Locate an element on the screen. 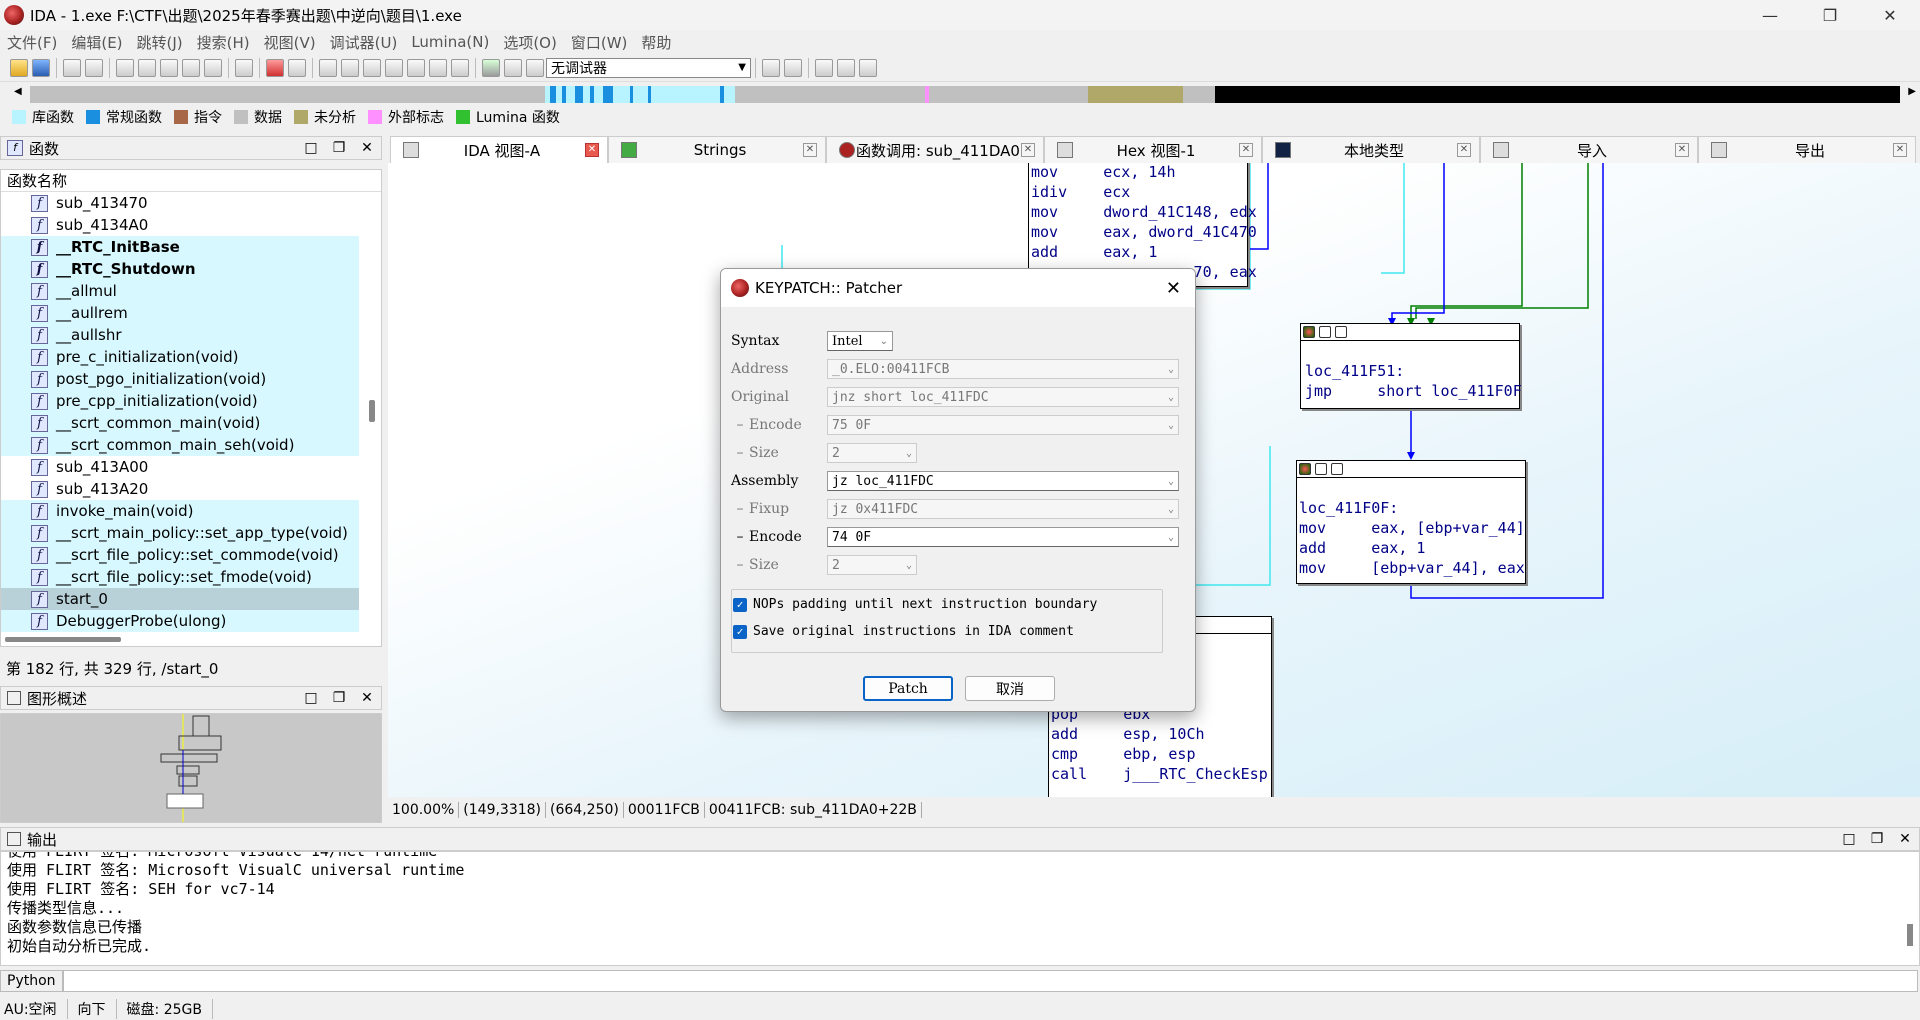 This screenshot has height=1020, width=1920. function-row: f __scrt_common_main(void) is located at coordinates (180, 423).